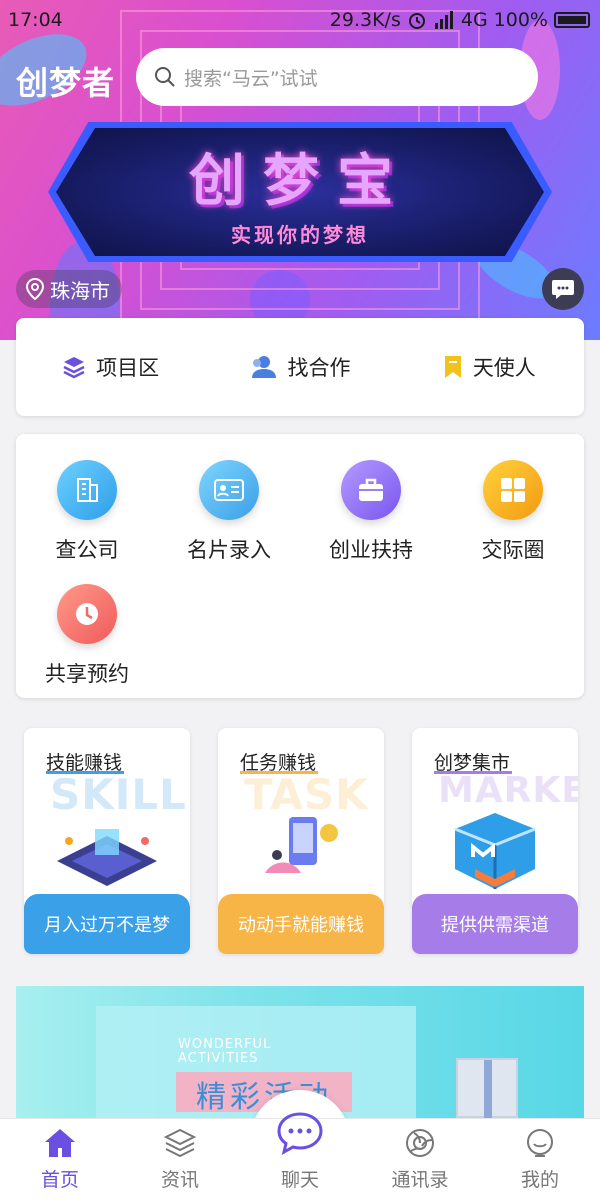 The height and width of the screenshot is (1200, 600). I want to click on tab-label: 我的, so click(539, 1180).